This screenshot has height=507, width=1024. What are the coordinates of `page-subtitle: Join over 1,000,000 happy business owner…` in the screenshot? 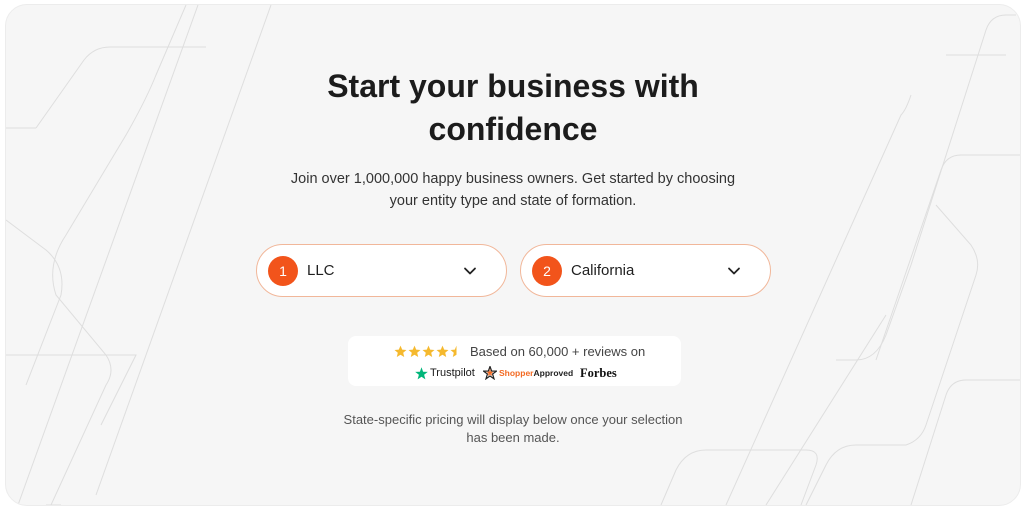 It's located at (513, 190).